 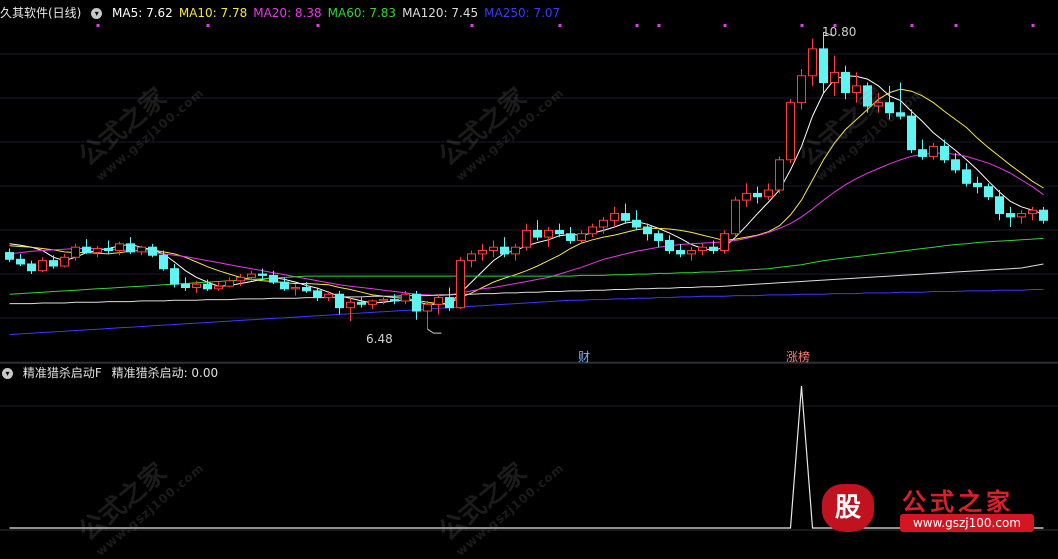 What do you see at coordinates (967, 523) in the screenshot?
I see `logo-url: www.gszj100.com` at bounding box center [967, 523].